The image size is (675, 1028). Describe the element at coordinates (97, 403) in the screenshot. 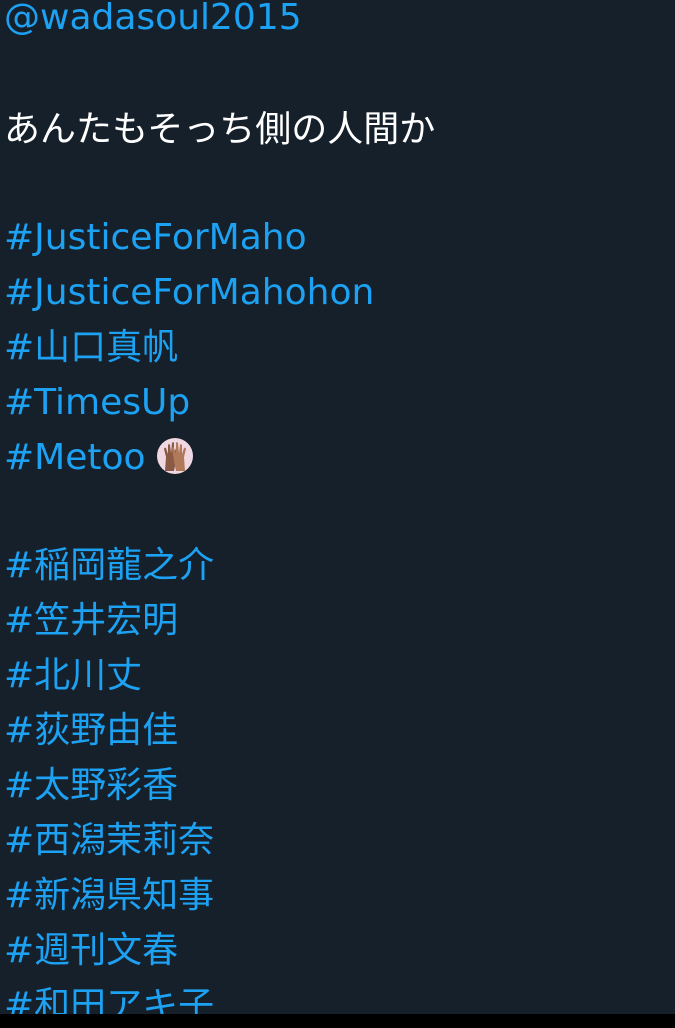

I see `hashtag-timesup: #TimesUp` at that location.